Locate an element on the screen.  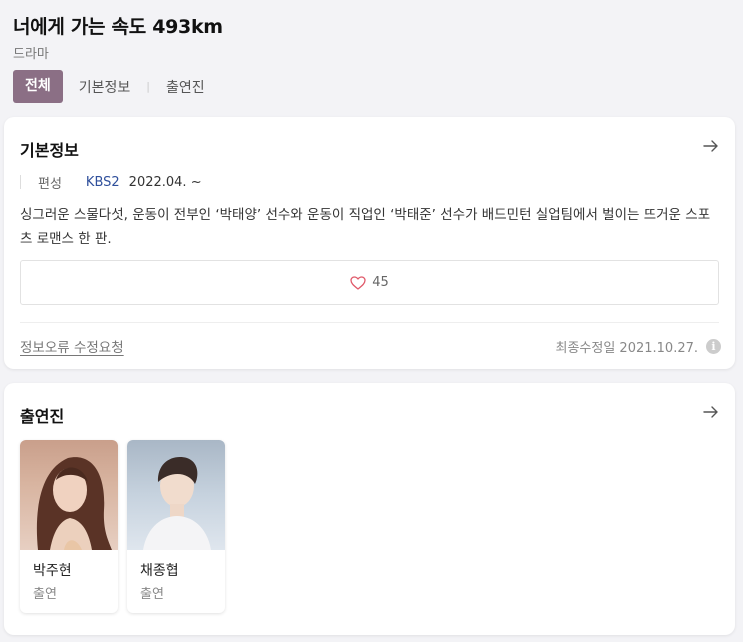
last-updated: 최종수정일 2021.10.27. i is located at coordinates (638, 346).